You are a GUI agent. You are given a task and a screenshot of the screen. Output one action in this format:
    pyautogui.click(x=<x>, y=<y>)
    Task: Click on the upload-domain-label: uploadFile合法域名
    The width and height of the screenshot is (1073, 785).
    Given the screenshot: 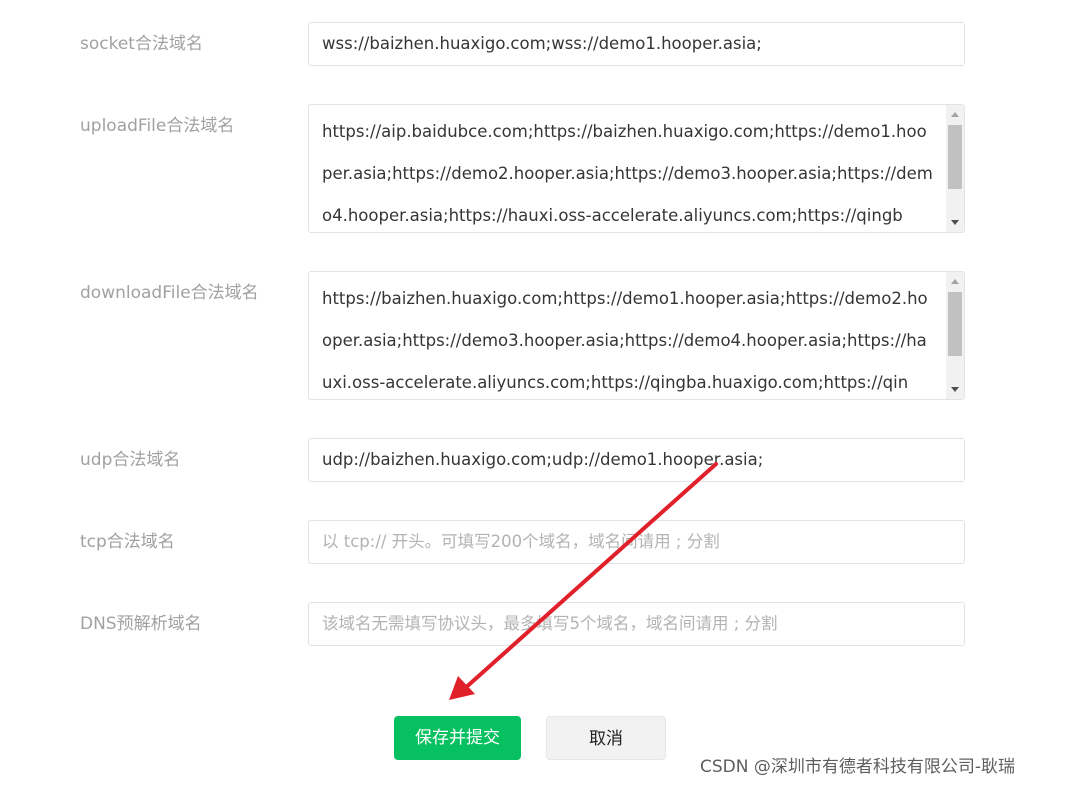 What is the action you would take?
    pyautogui.click(x=157, y=126)
    